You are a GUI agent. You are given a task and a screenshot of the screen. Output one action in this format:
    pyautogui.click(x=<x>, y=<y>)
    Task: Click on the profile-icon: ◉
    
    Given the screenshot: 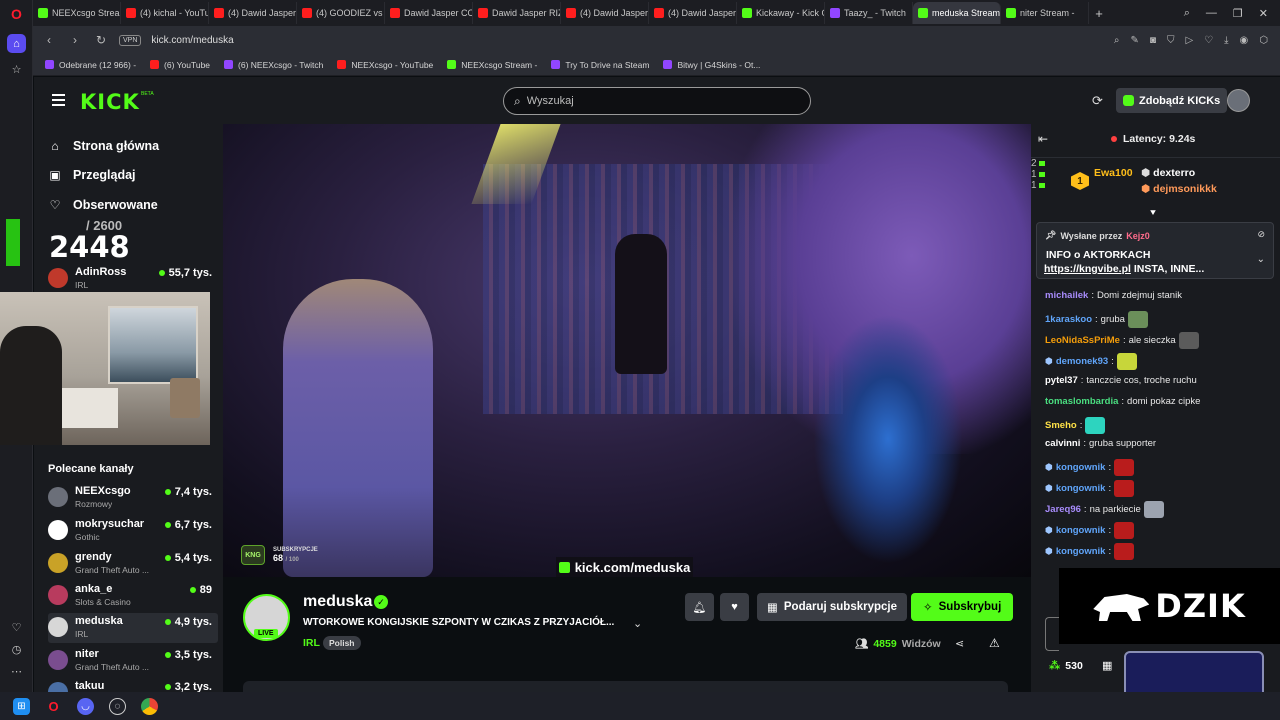 What is the action you would take?
    pyautogui.click(x=1244, y=40)
    